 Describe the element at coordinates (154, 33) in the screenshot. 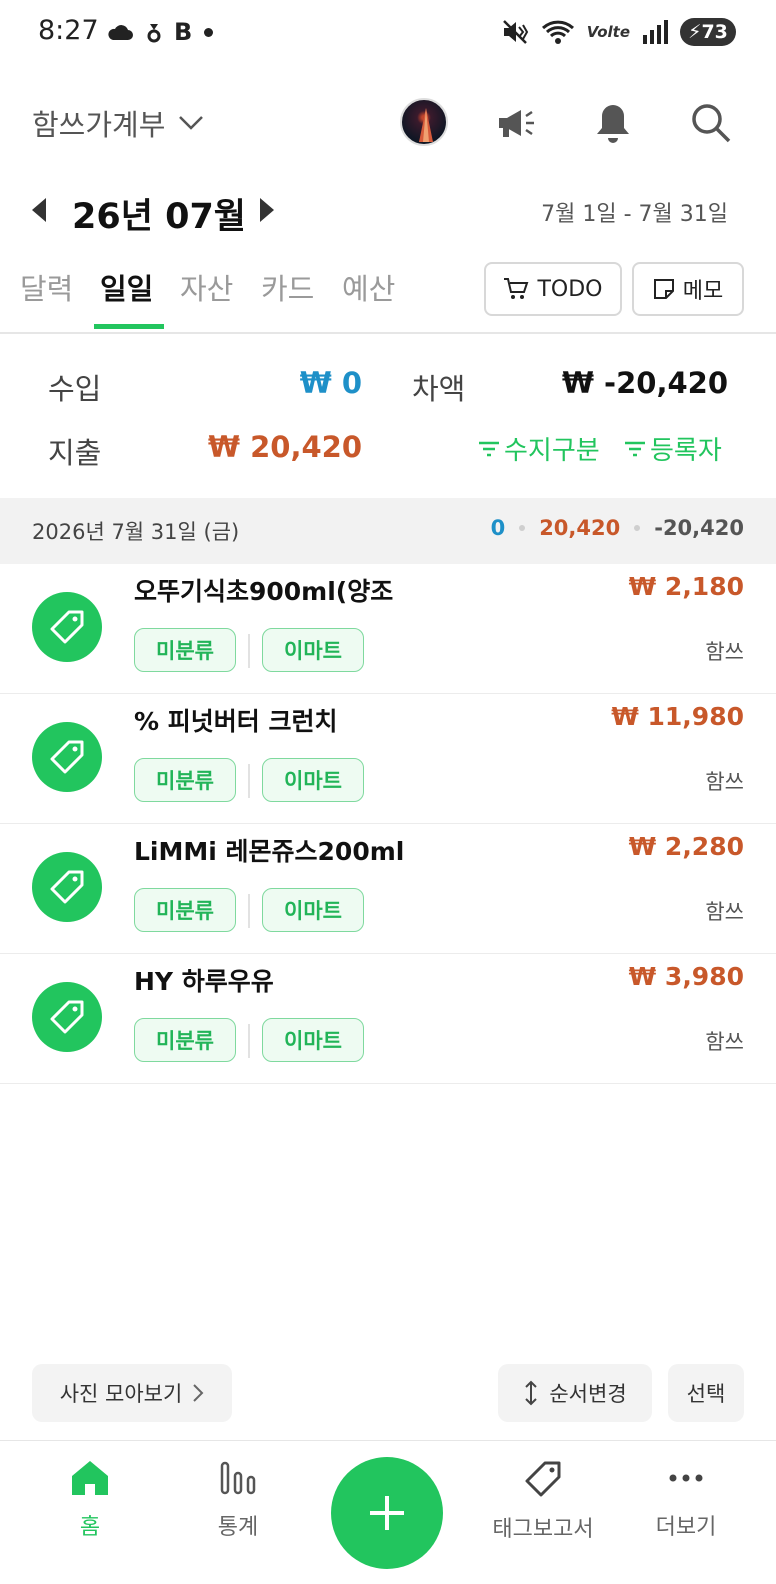

I see `notification-app-icon` at that location.